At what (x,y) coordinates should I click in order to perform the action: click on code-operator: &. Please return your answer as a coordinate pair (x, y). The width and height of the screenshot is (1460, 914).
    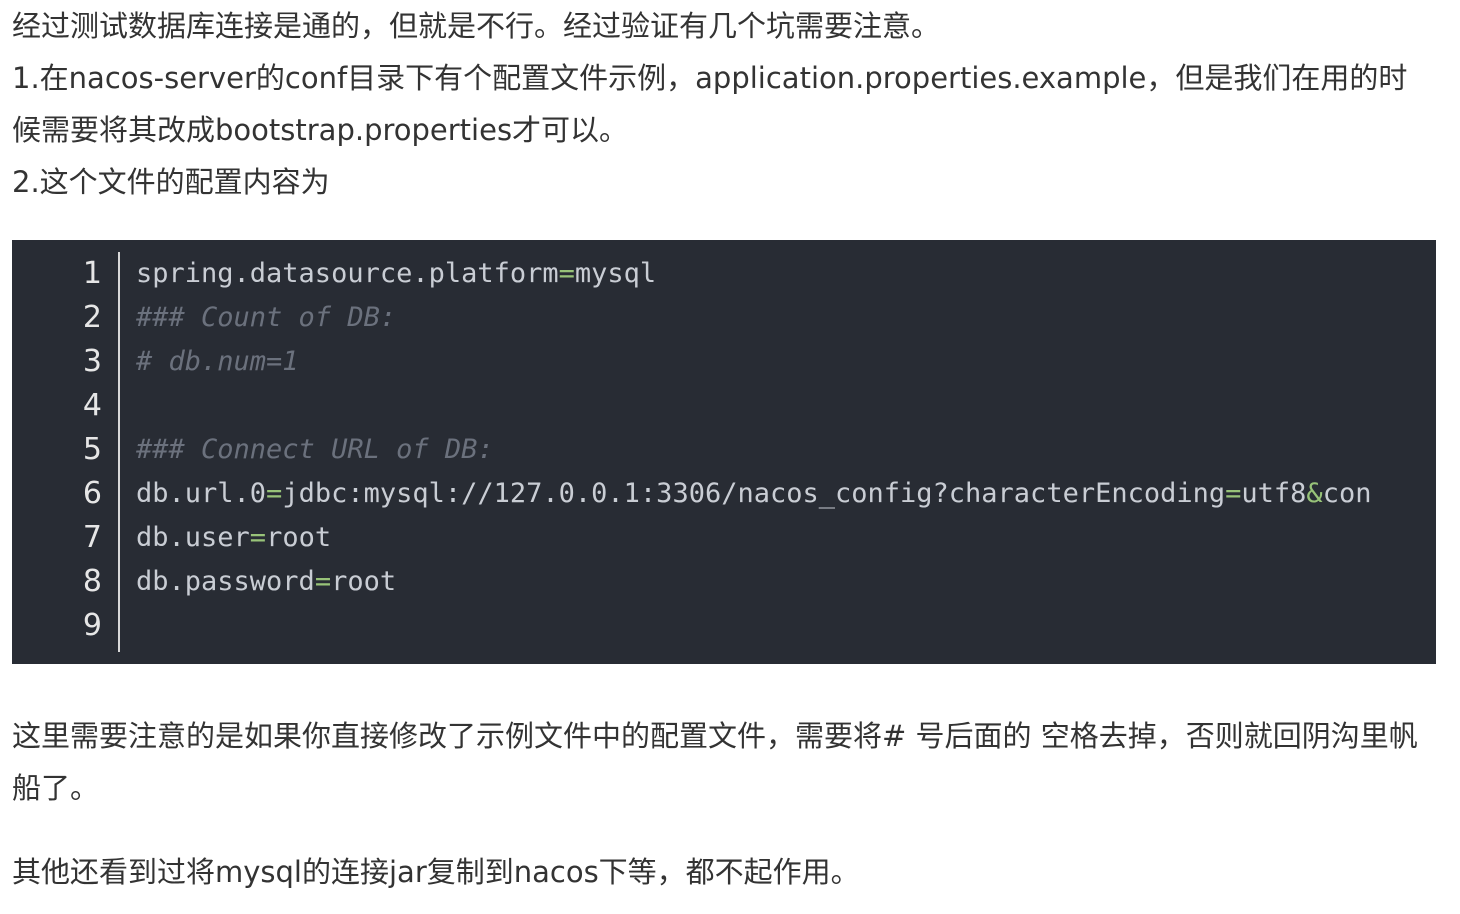
    Looking at the image, I should click on (1314, 493).